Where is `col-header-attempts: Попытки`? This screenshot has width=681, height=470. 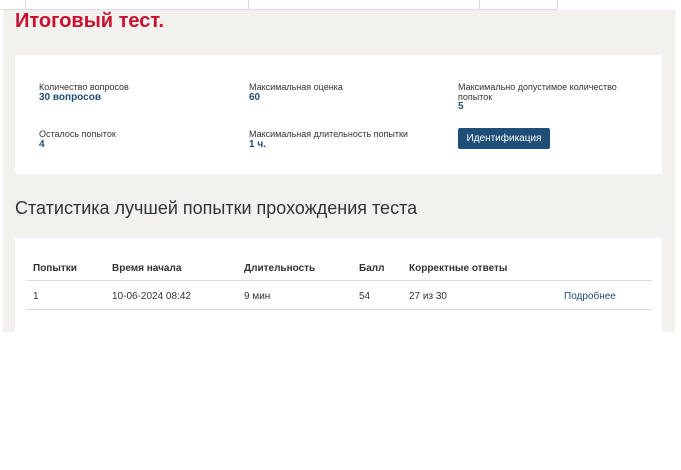
col-header-attempts: Попытки is located at coordinates (55, 268).